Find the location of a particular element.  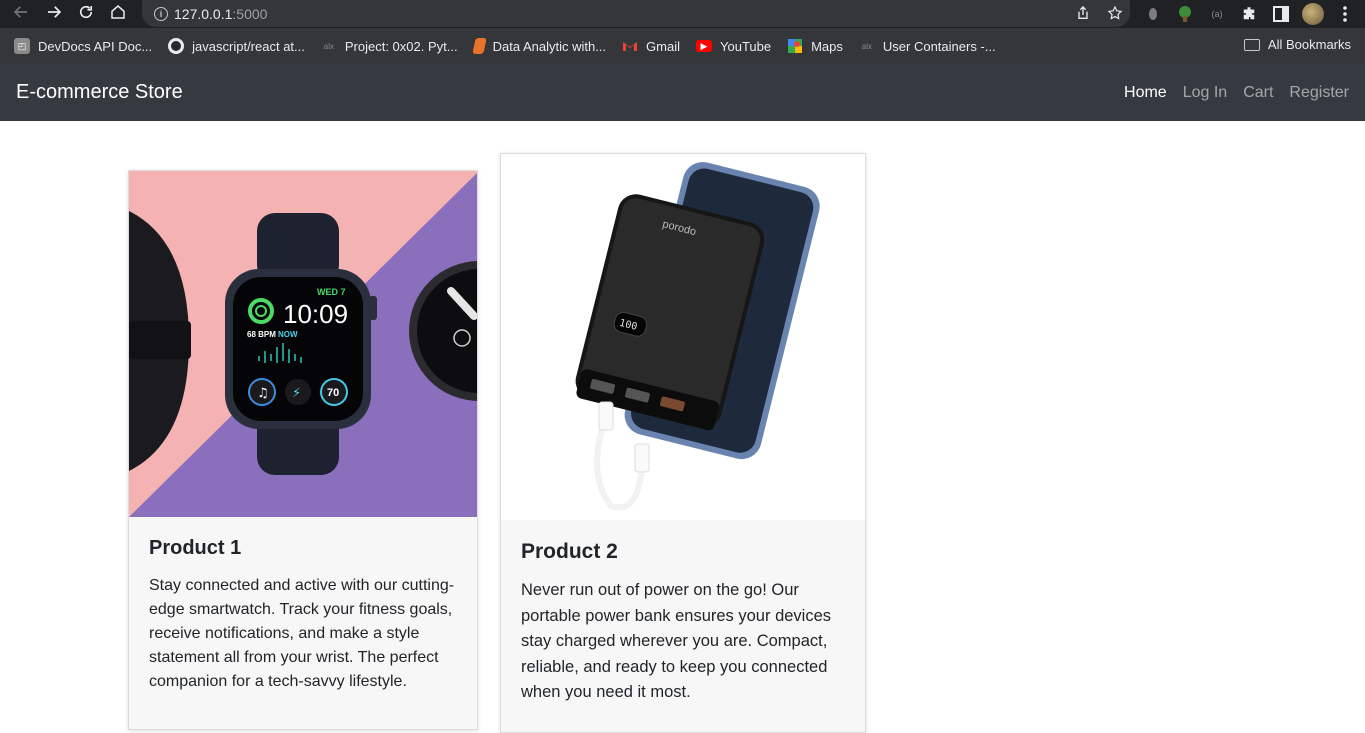

github-icon is located at coordinates (176, 46).